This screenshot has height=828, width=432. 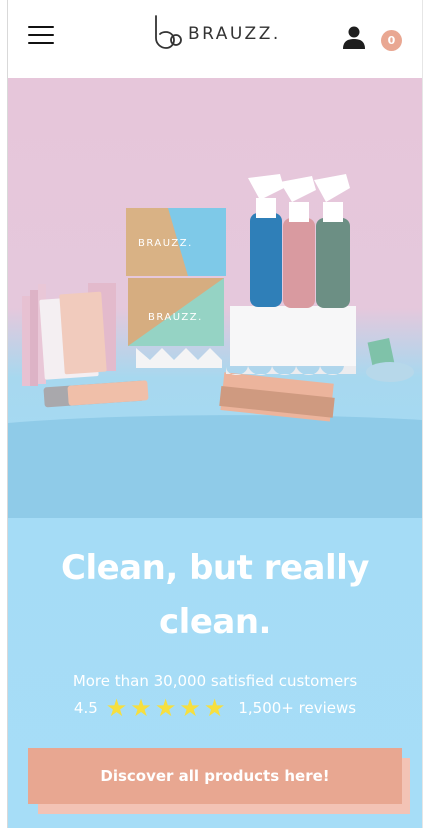 I want to click on brand-logo-icon, so click(x=168, y=32).